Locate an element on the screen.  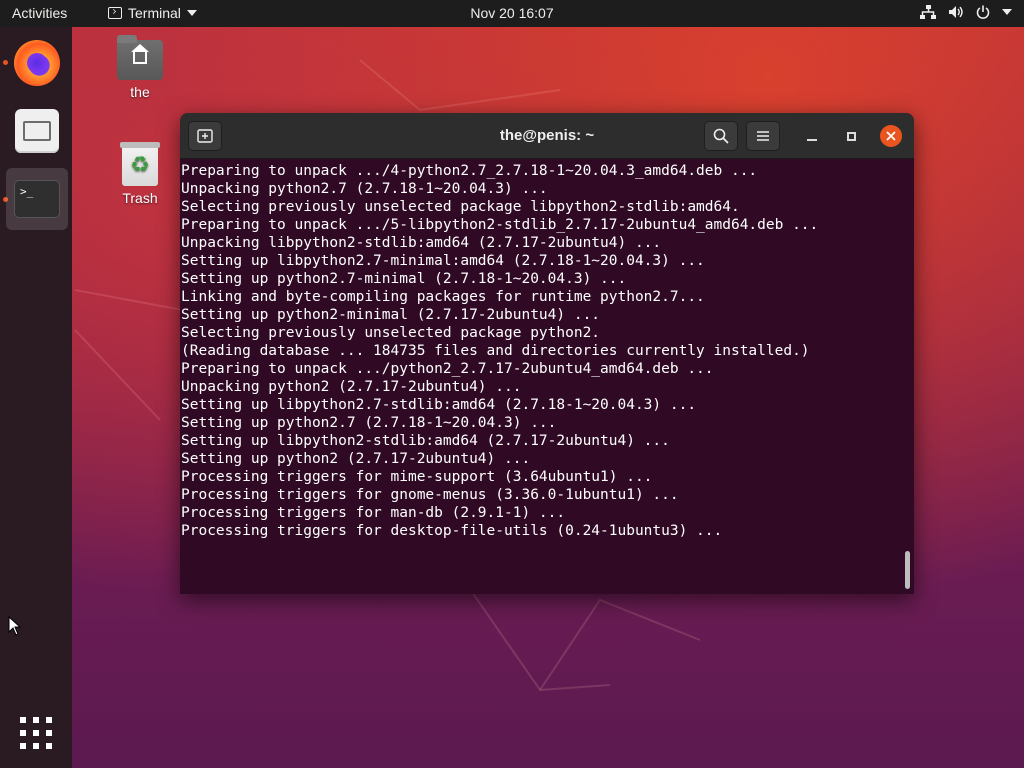
new-tab-icon is located at coordinates (205, 136).